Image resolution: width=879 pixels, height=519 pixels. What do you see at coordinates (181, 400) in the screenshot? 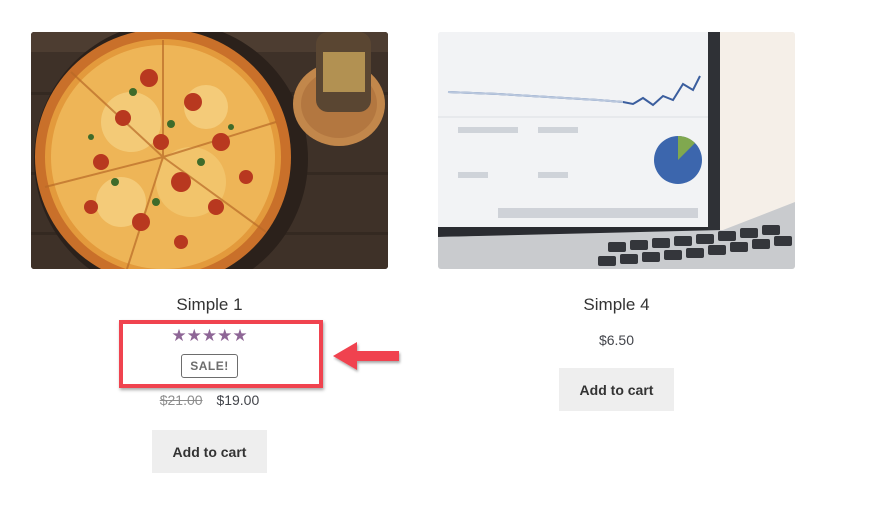
I see `original-price: $21.00` at bounding box center [181, 400].